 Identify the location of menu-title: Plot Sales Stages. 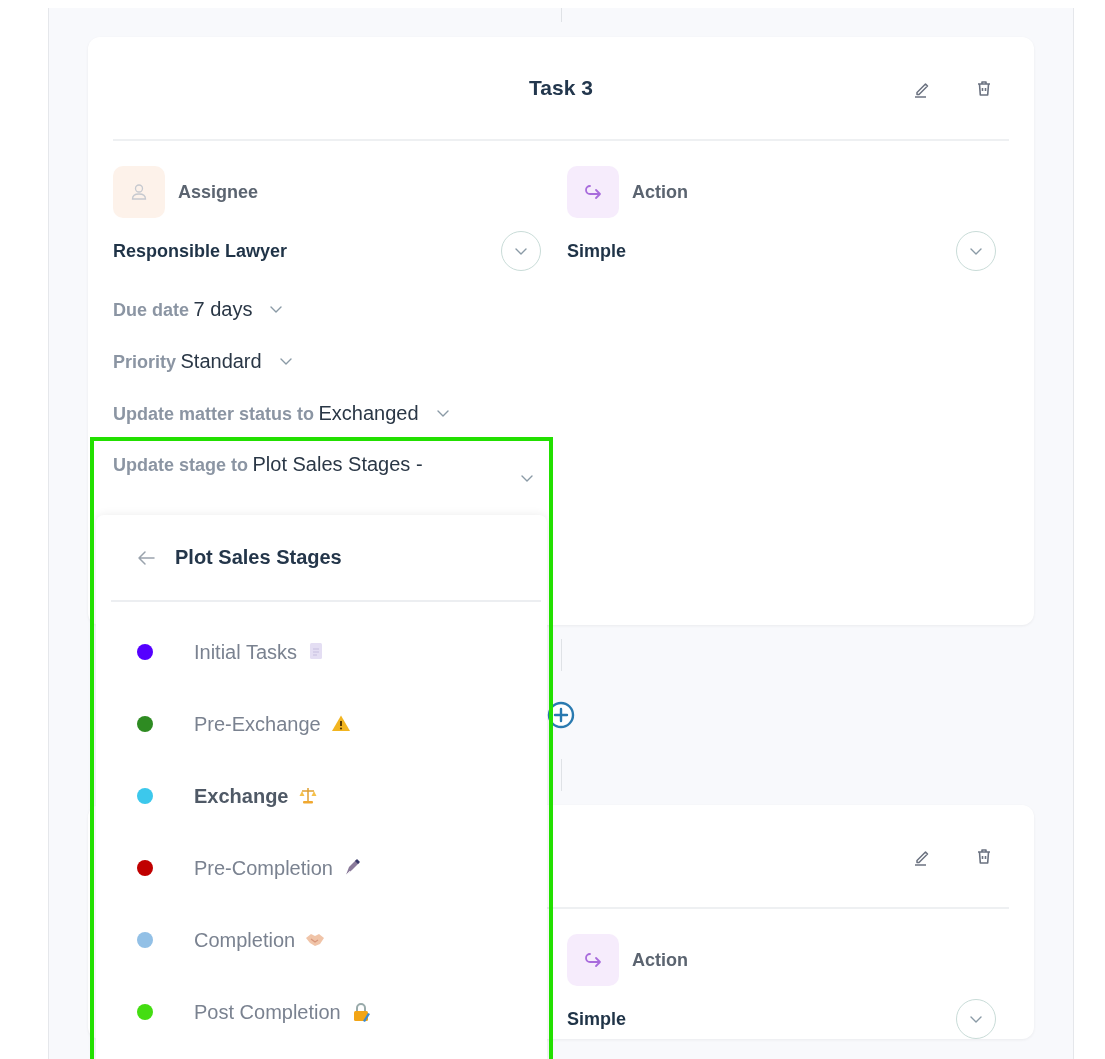
(258, 557).